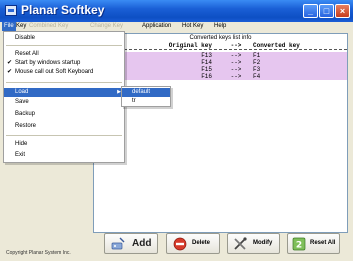 The image size is (353, 261). What do you see at coordinates (64, 126) in the screenshot?
I see `menu-item-restore: Restore` at bounding box center [64, 126].